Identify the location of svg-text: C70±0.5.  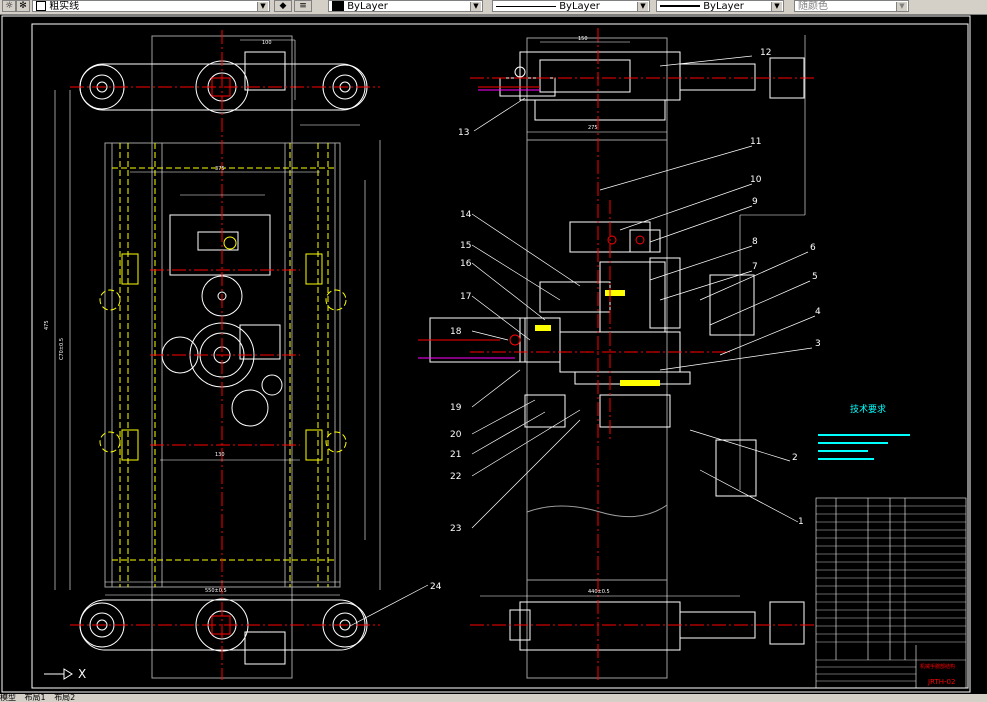
(62, 349).